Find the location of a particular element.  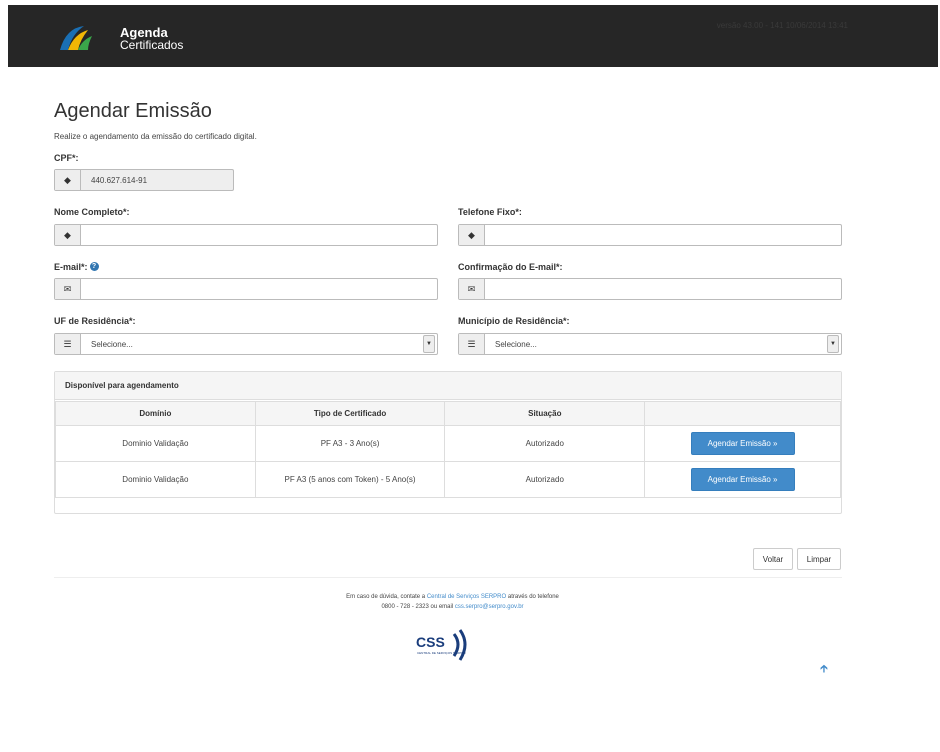

brand-name: Agenda Certificados is located at coordinates (152, 39).